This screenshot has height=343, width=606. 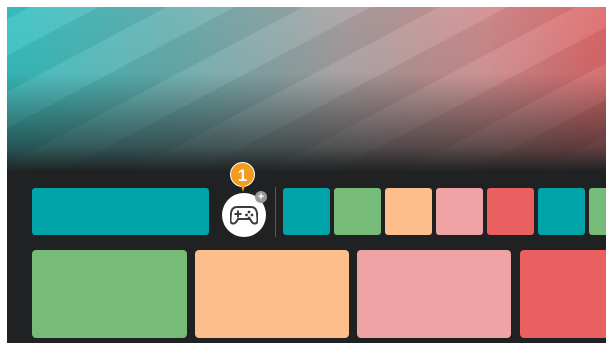 What do you see at coordinates (242, 174) in the screenshot?
I see `callout-number-badge: 1` at bounding box center [242, 174].